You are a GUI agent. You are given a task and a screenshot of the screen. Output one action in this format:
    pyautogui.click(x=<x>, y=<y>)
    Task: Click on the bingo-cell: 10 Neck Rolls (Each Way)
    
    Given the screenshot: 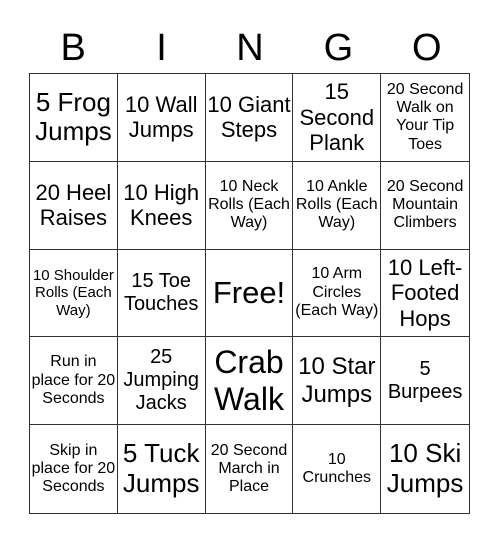 What is the action you would take?
    pyautogui.click(x=249, y=205)
    